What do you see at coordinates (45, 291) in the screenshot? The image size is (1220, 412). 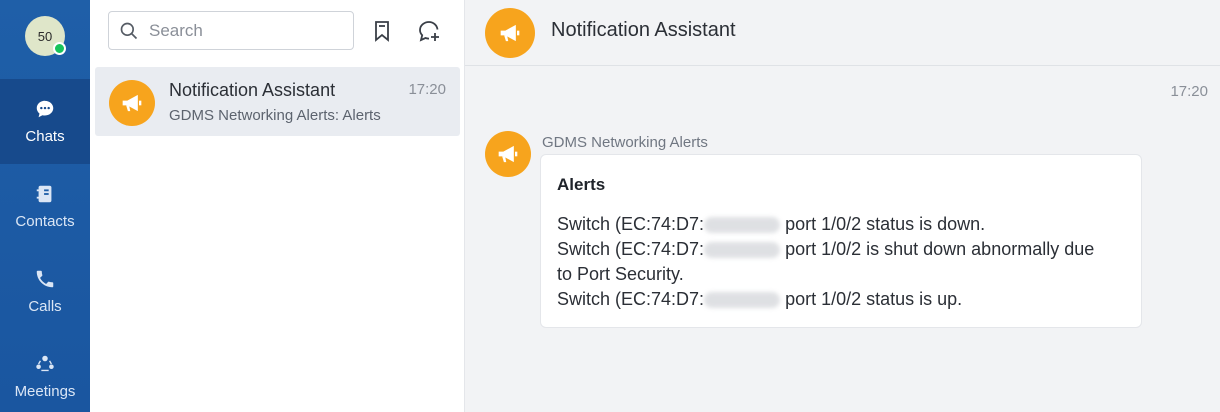 I see `nav-item-calls: Calls` at bounding box center [45, 291].